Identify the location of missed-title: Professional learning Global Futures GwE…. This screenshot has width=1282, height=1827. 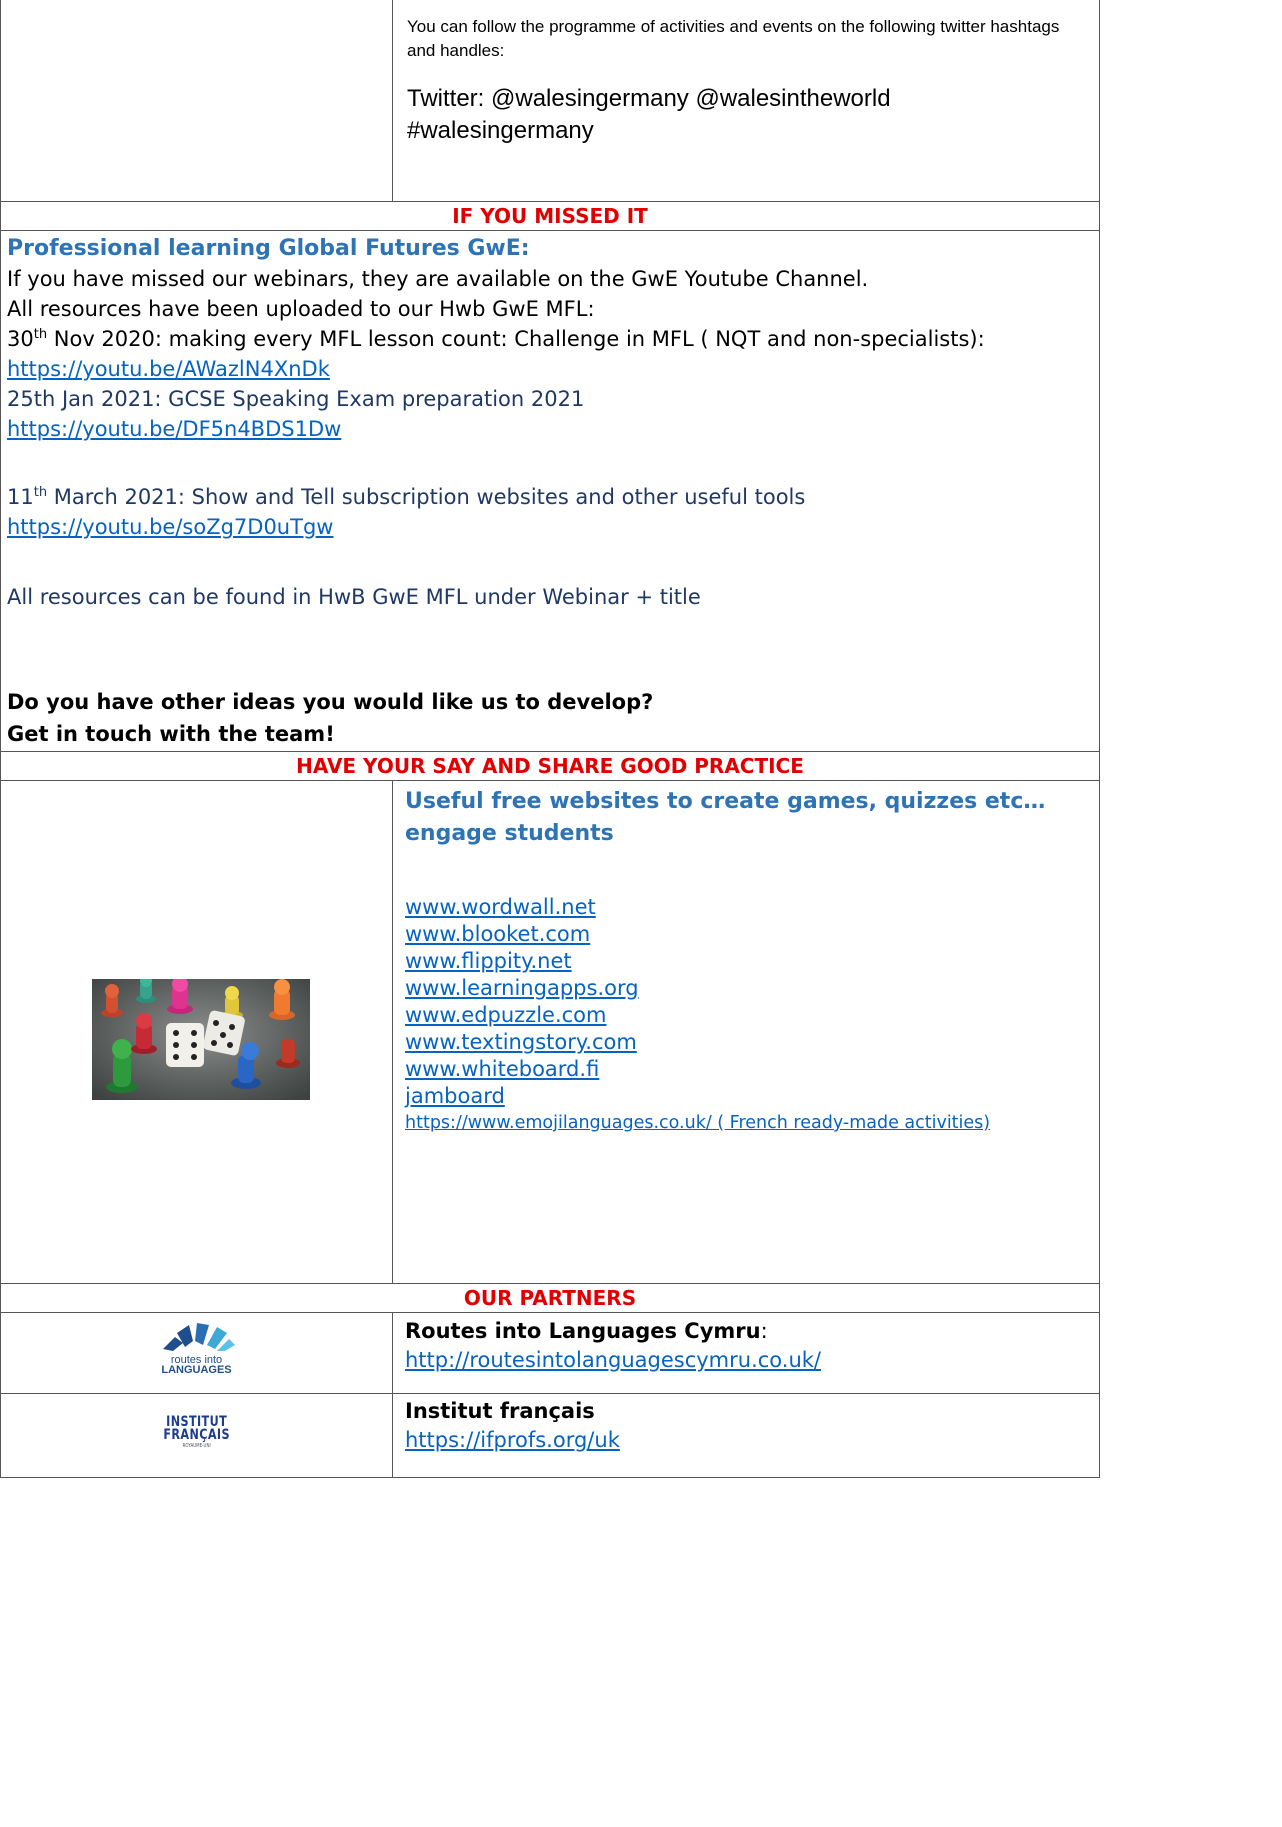
(268, 248).